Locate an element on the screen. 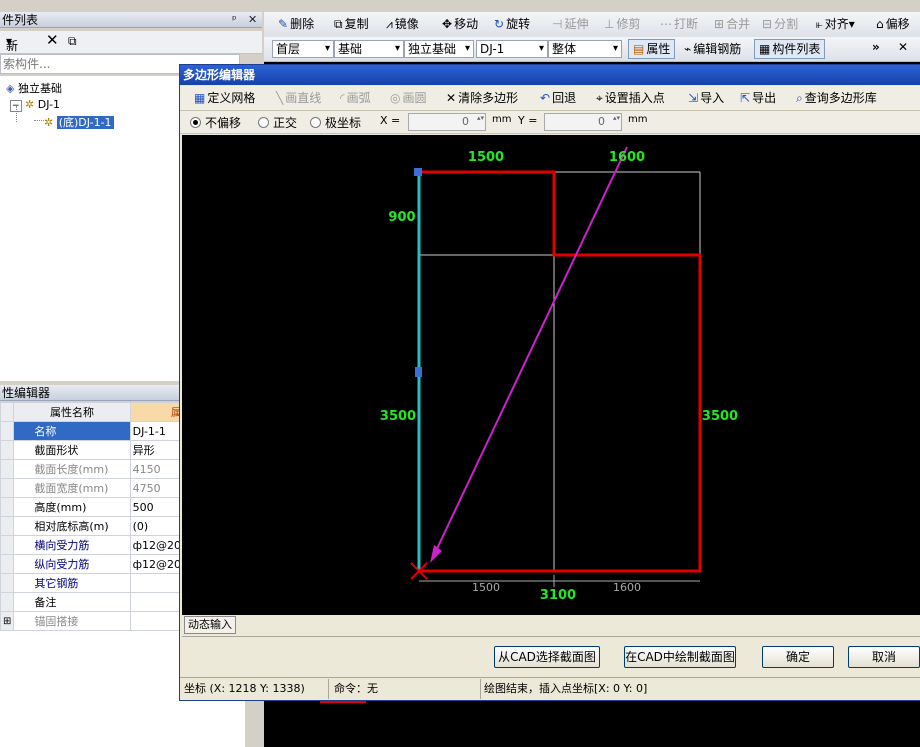 The image size is (920, 747). layer-toolbar: 首层 基础 独立基础 DJ-1 整体 ▤属性 ⌁编辑钢筋 ▦构件列表 » ✕ is located at coordinates (592, 49).